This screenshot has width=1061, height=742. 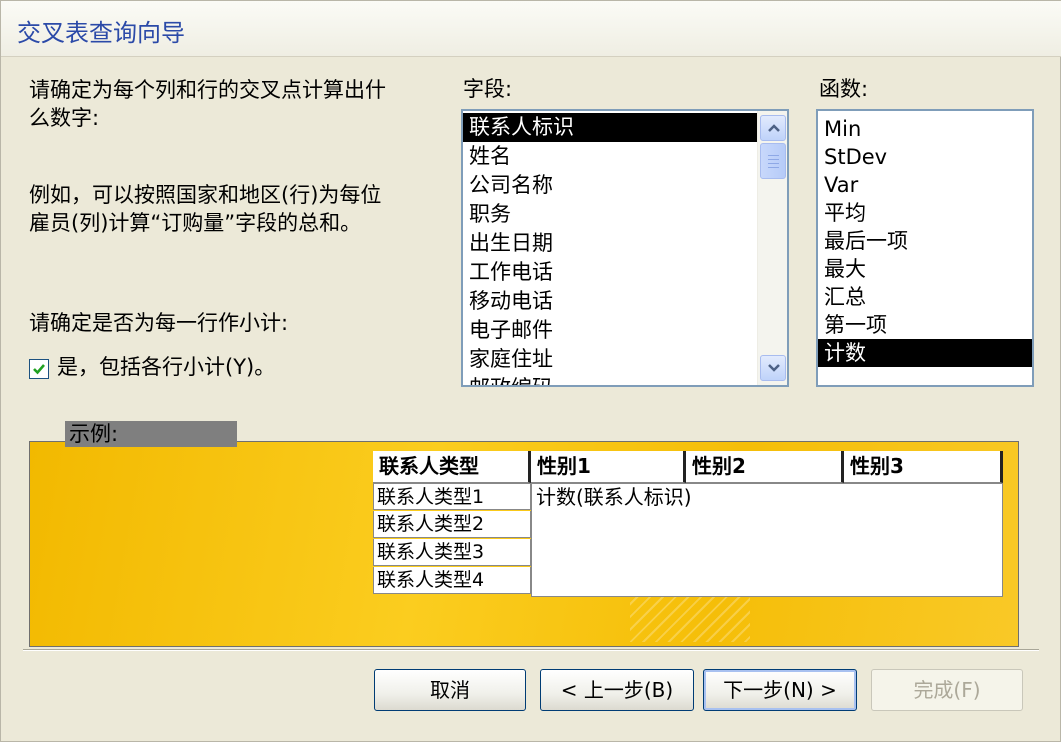 What do you see at coordinates (610, 214) in the screenshot?
I see `fields-list-item: 职务` at bounding box center [610, 214].